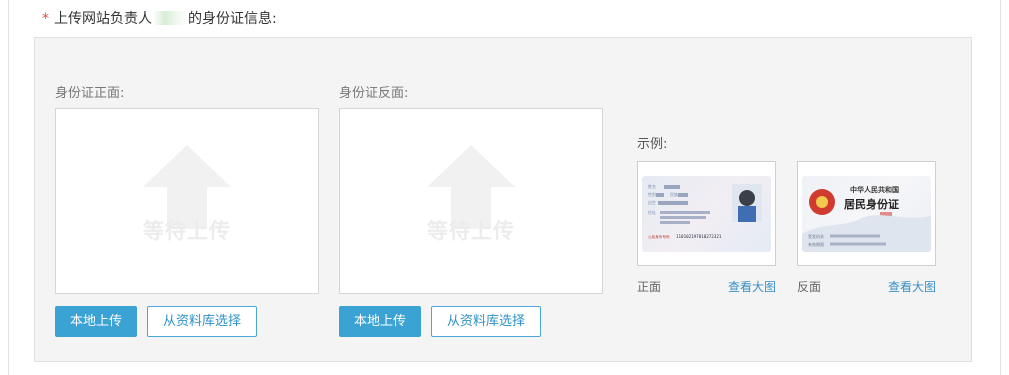 The image size is (1009, 375). What do you see at coordinates (652, 144) in the screenshot?
I see `example-label: 示例:` at bounding box center [652, 144].